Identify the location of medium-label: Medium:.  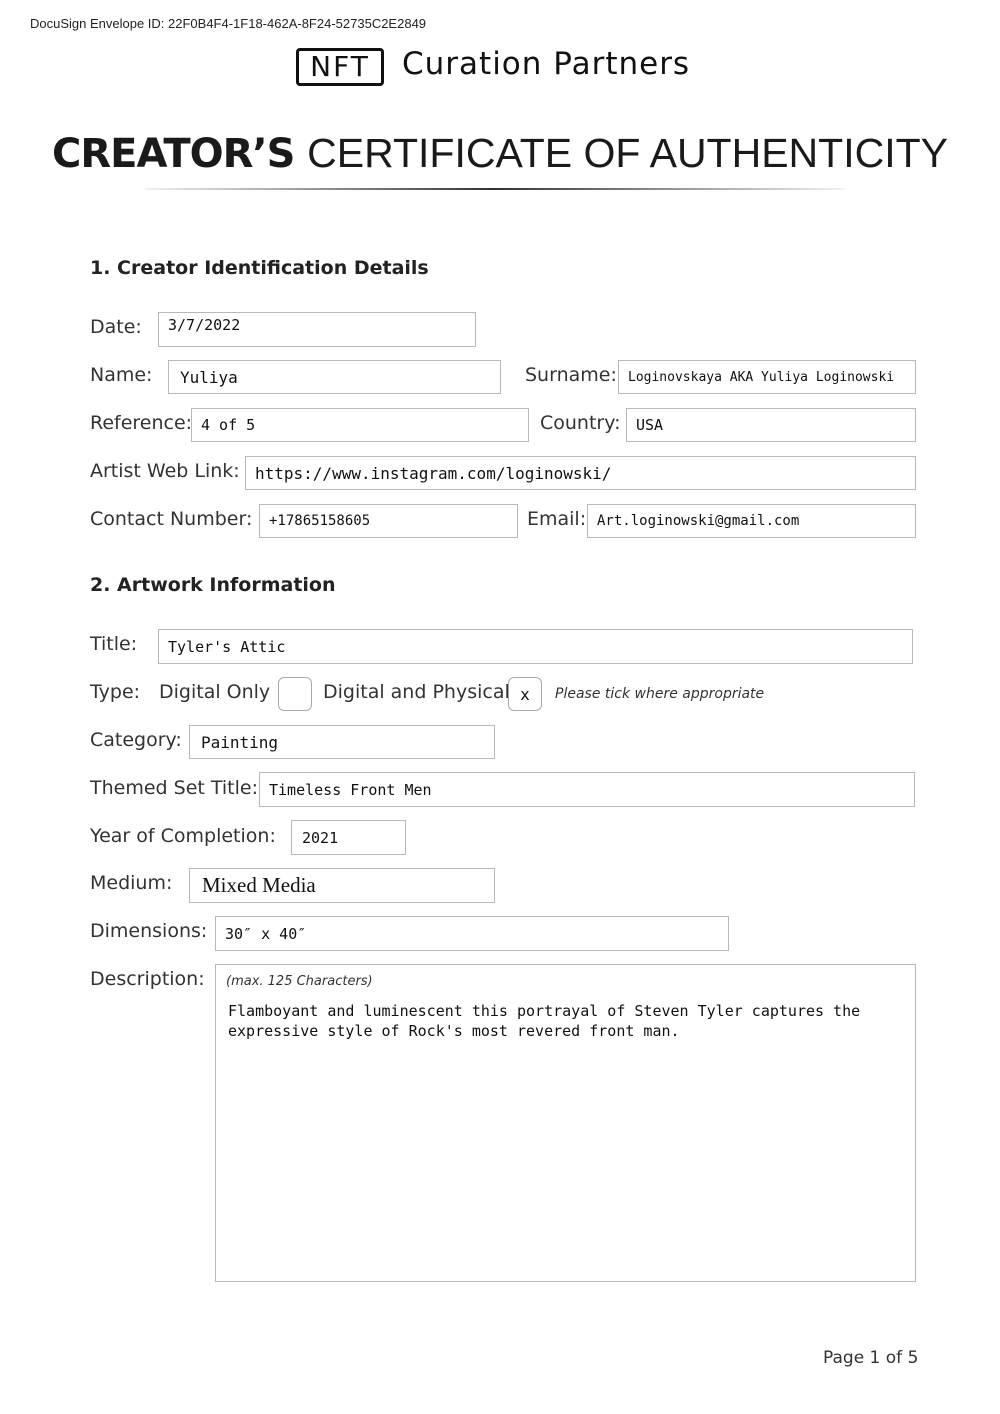
(131, 883).